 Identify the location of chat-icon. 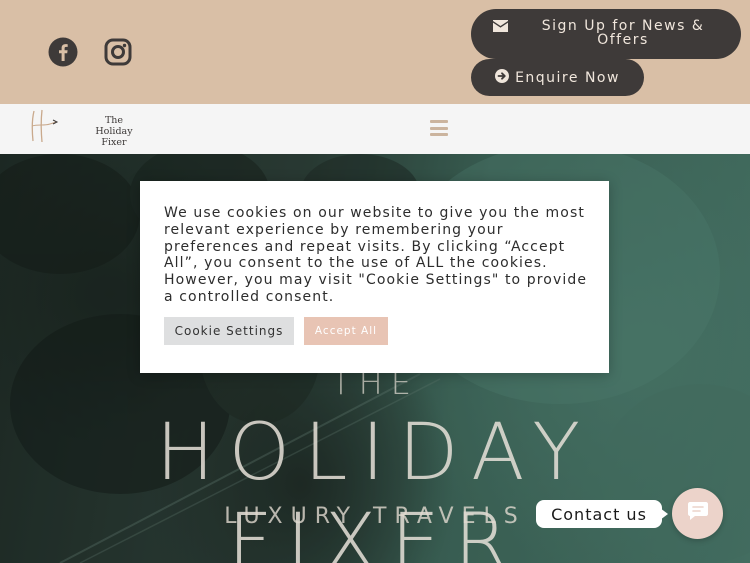
(698, 513).